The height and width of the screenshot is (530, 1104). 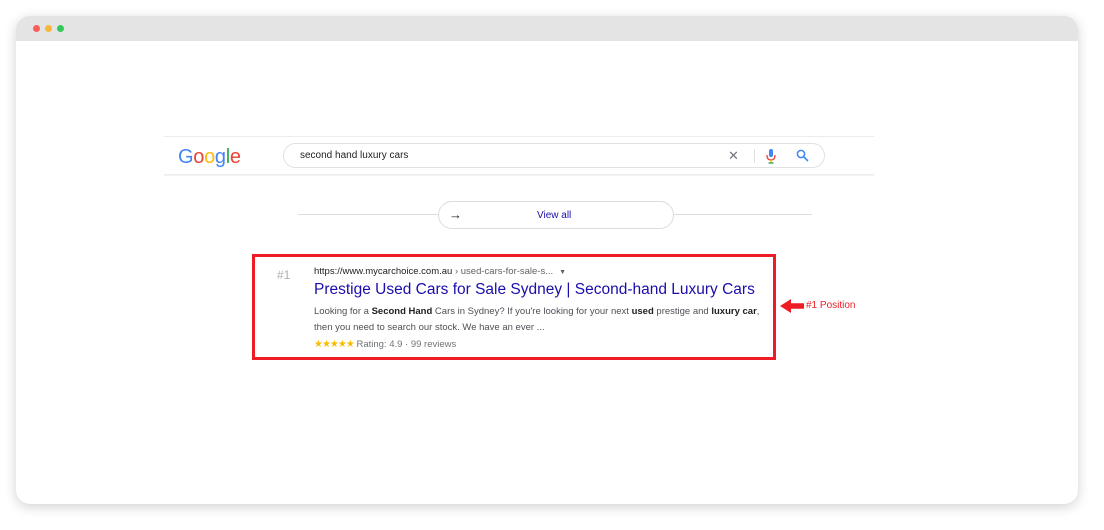 What do you see at coordinates (455, 214) in the screenshot?
I see `arrow-right-icon: →` at bounding box center [455, 214].